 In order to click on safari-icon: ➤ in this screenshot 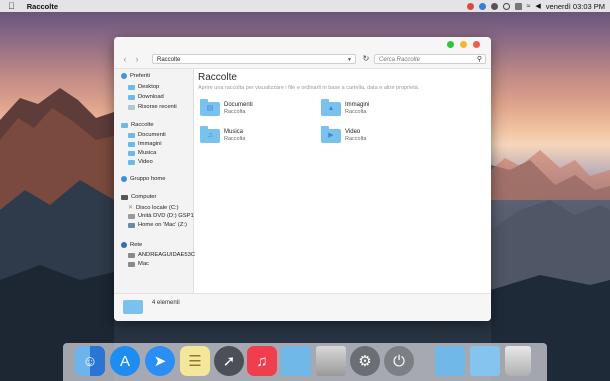, I will do `click(160, 361)`.